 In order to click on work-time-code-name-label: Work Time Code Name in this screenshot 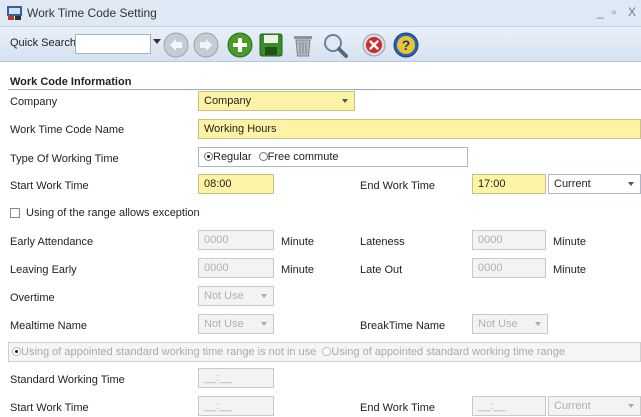, I will do `click(67, 130)`.